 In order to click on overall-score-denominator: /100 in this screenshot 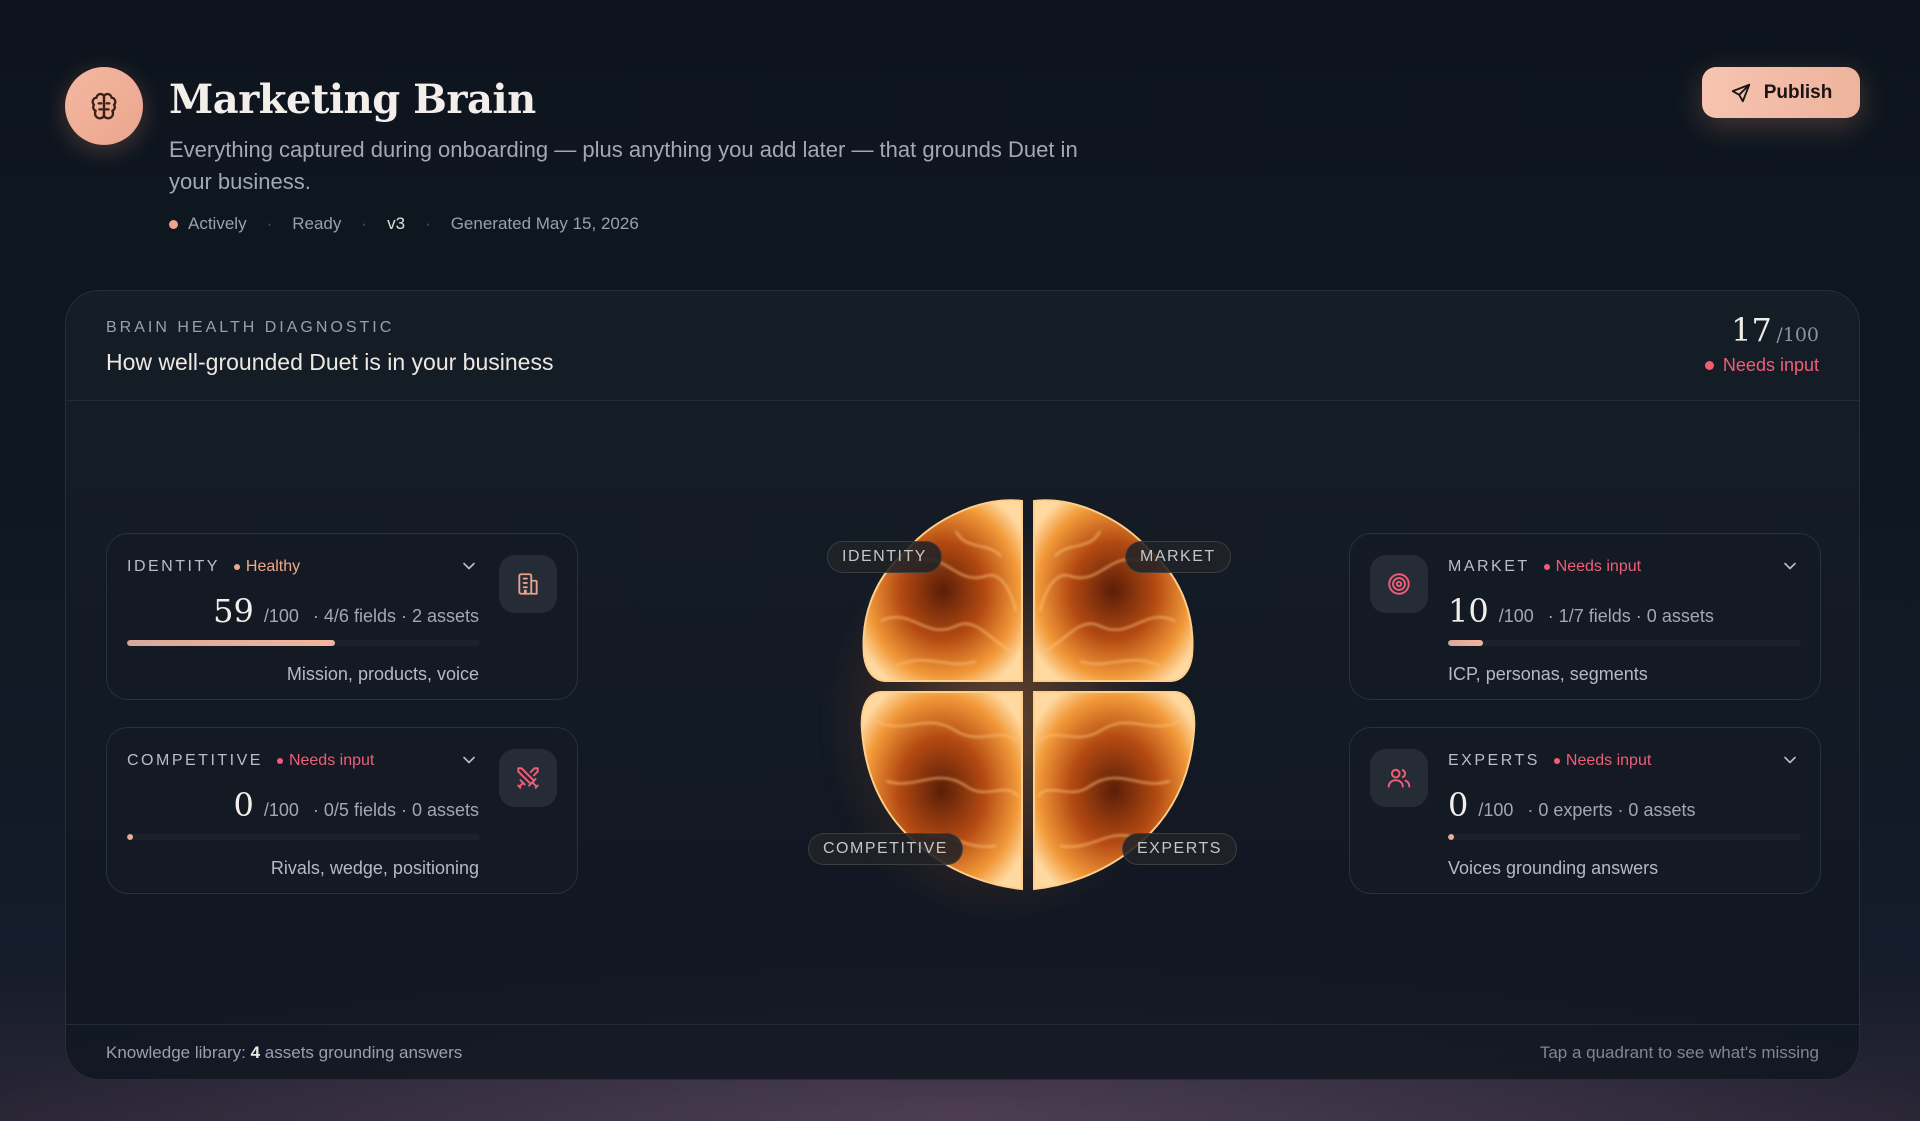, I will do `click(1797, 335)`.